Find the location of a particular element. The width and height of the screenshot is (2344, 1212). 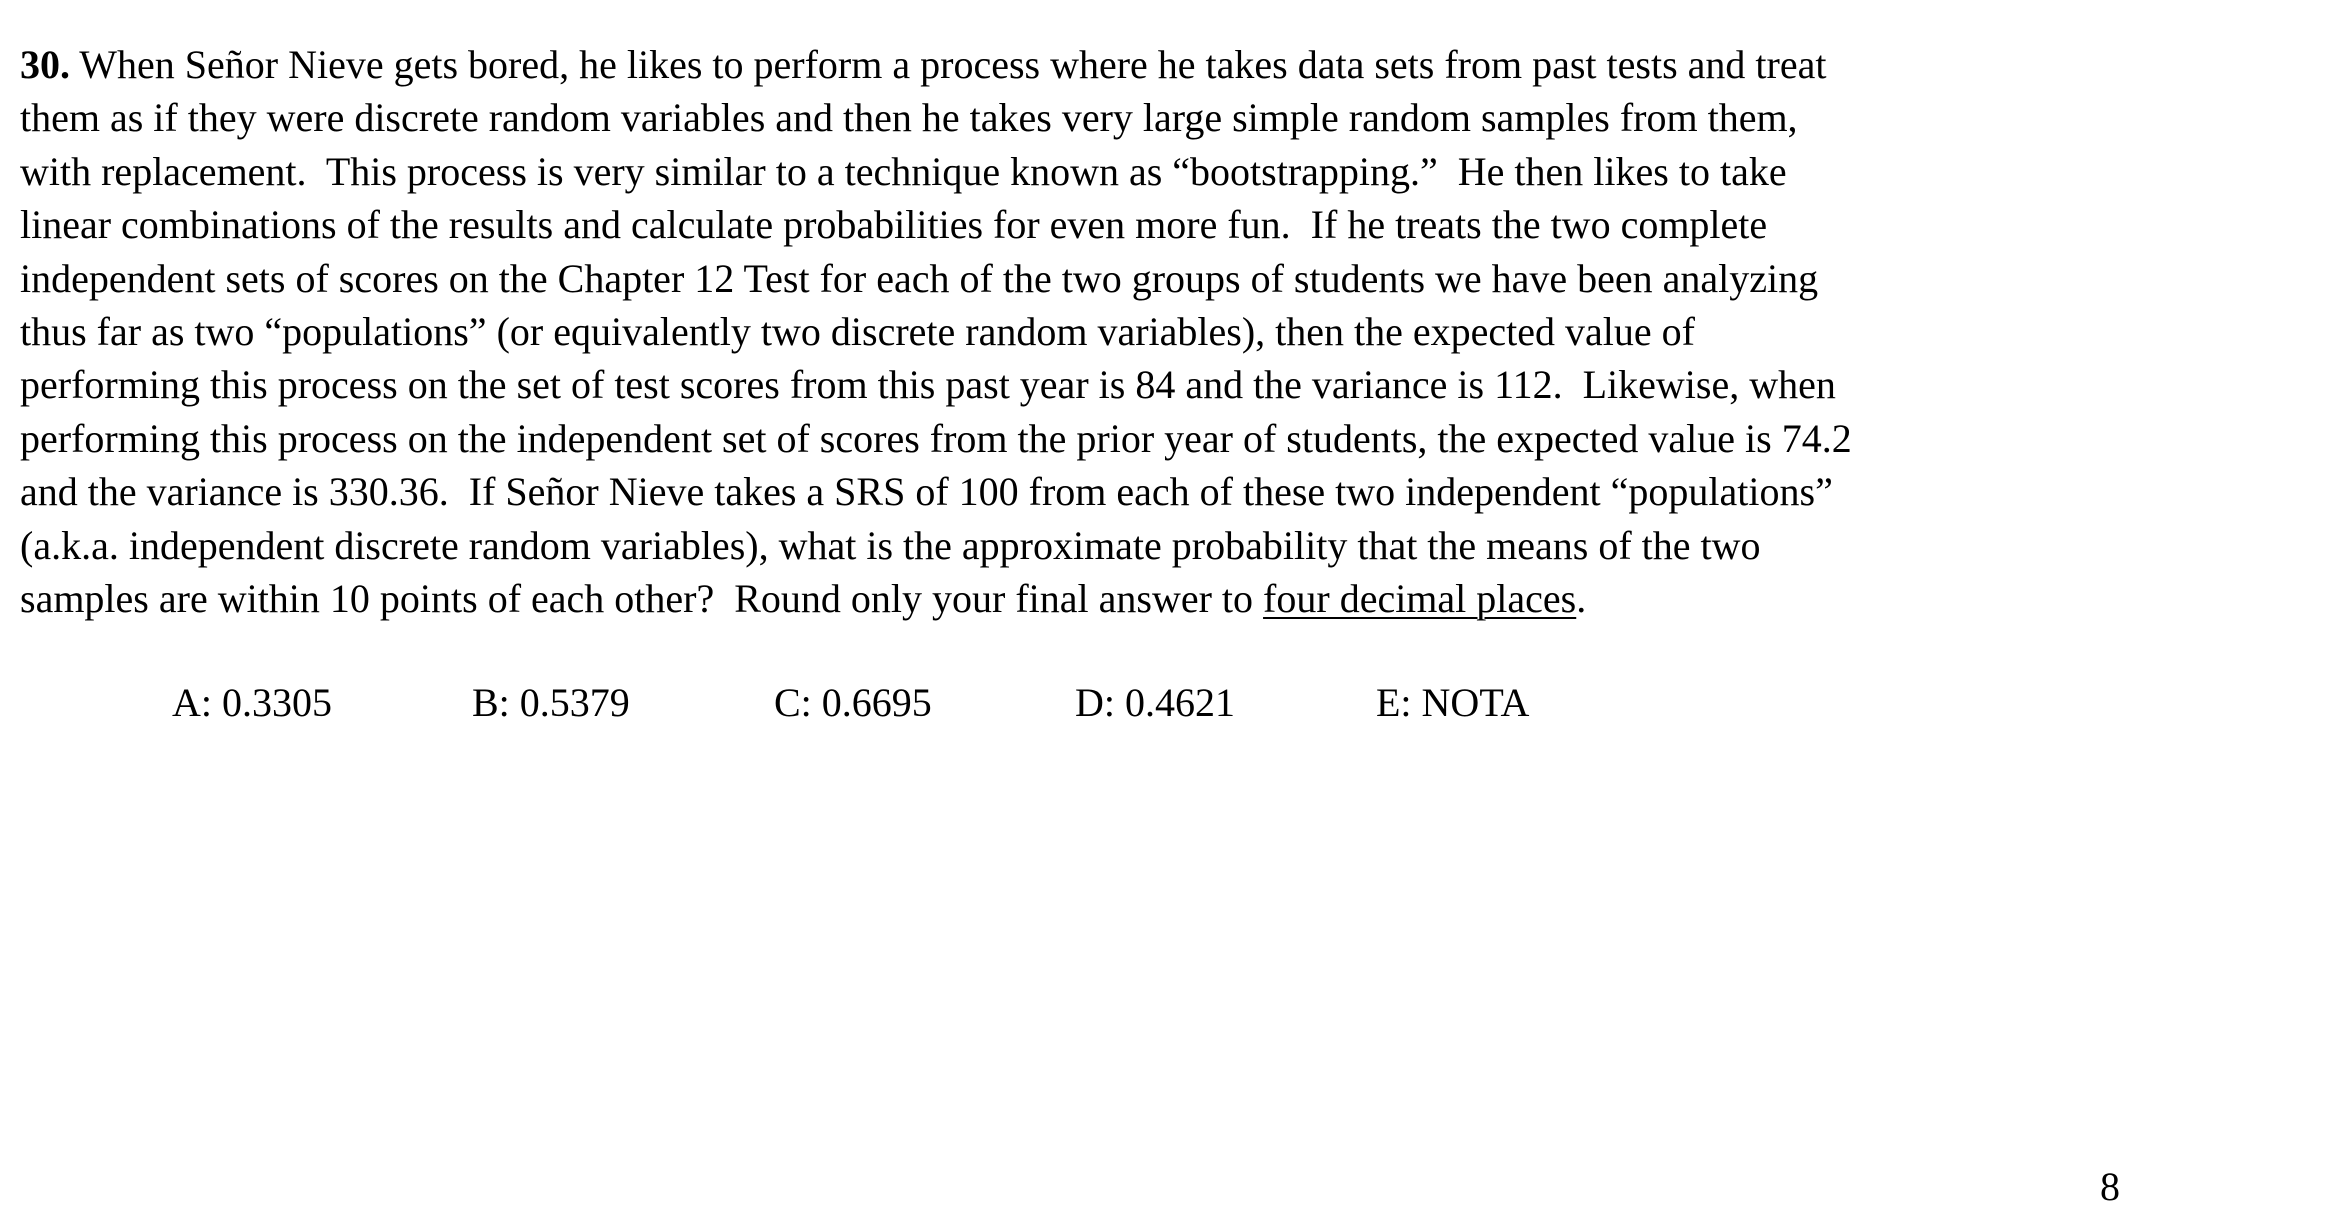

choice-a: A: 0.3305 is located at coordinates (252, 702).